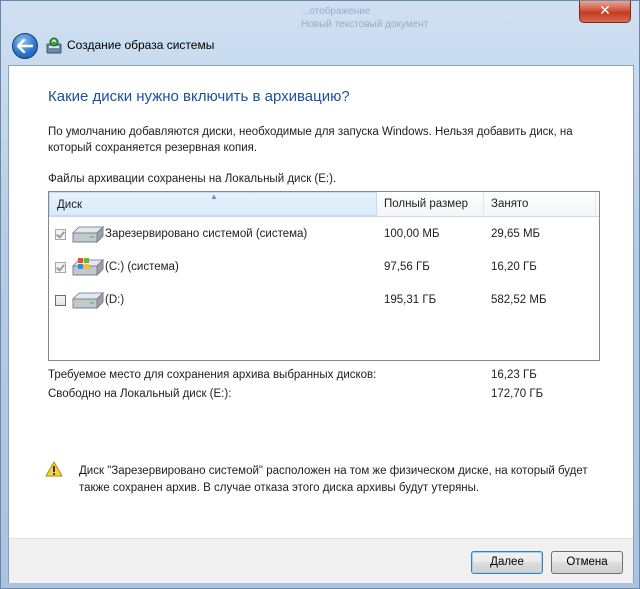 This screenshot has width=640, height=589. What do you see at coordinates (336, 11) in the screenshot?
I see `background-text-line: ...отображение` at bounding box center [336, 11].